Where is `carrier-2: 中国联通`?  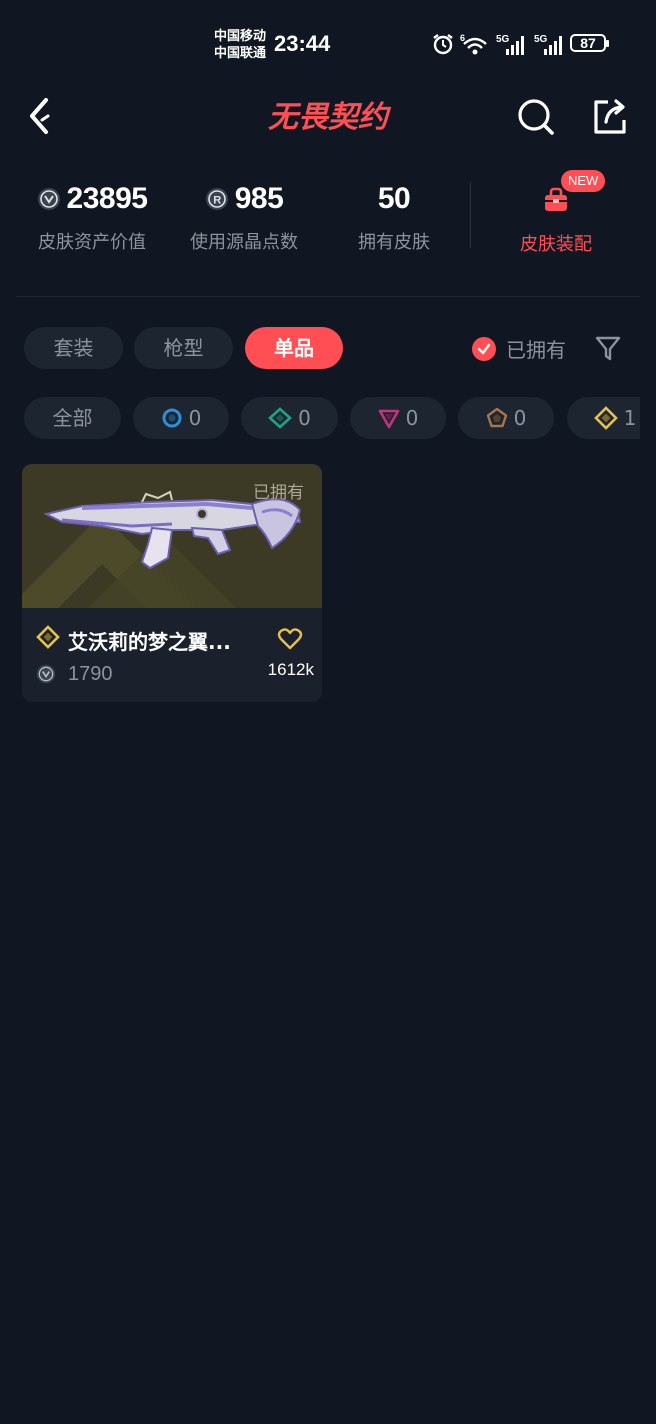 carrier-2: 中国联通 is located at coordinates (240, 53).